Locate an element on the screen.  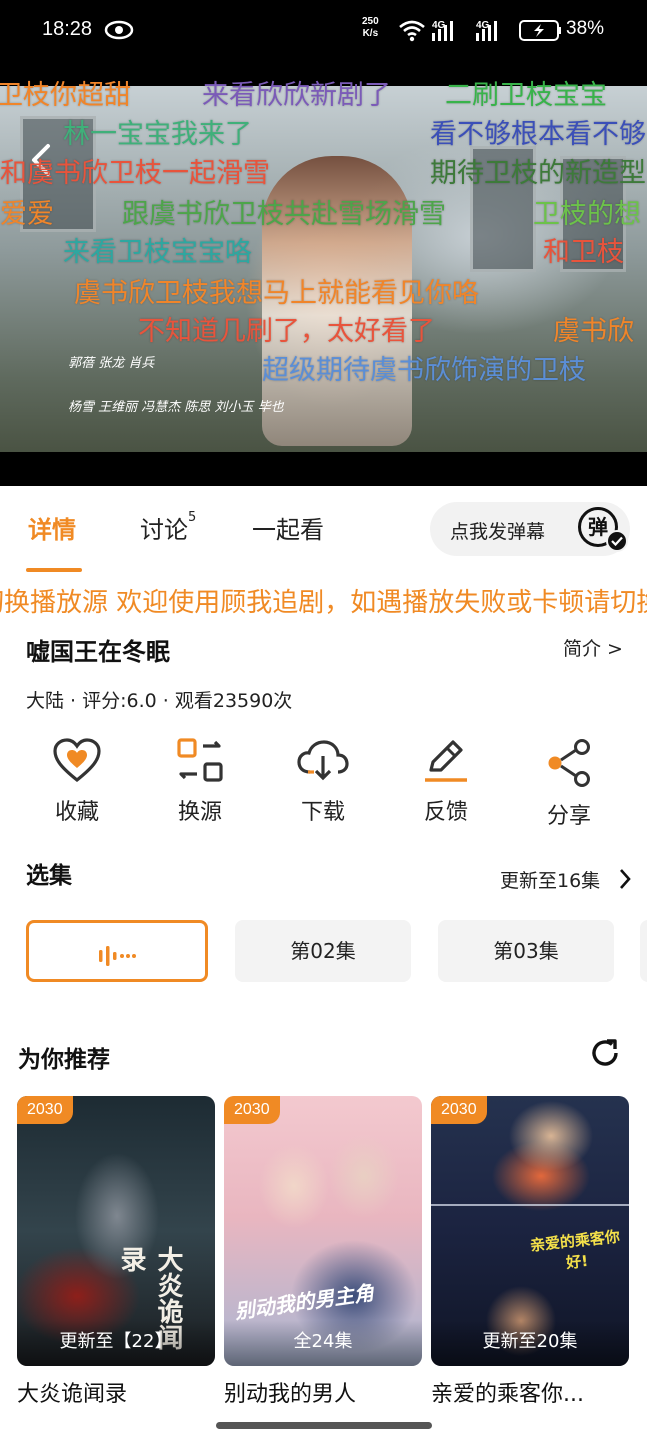
net-speed: 250 K/s is located at coordinates (370, 27).